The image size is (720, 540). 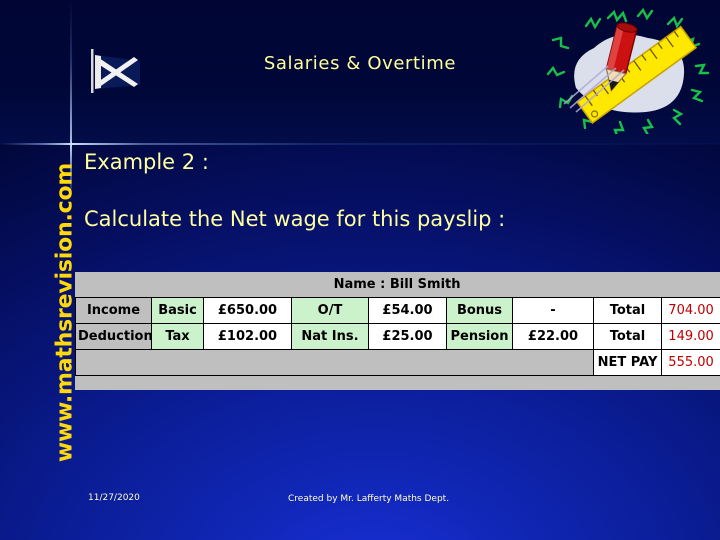 What do you see at coordinates (407, 310) in the screenshot?
I see `income-item2-value: £54.00` at bounding box center [407, 310].